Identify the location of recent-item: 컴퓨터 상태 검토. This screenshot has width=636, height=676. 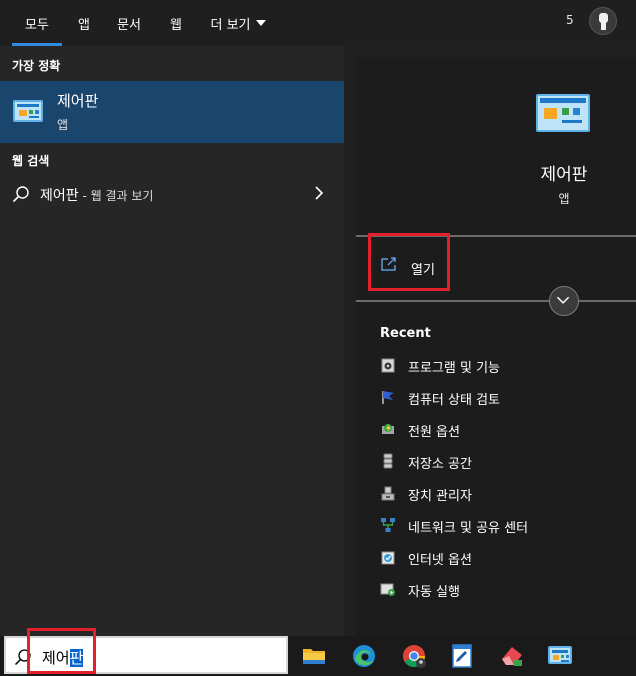
(500, 398).